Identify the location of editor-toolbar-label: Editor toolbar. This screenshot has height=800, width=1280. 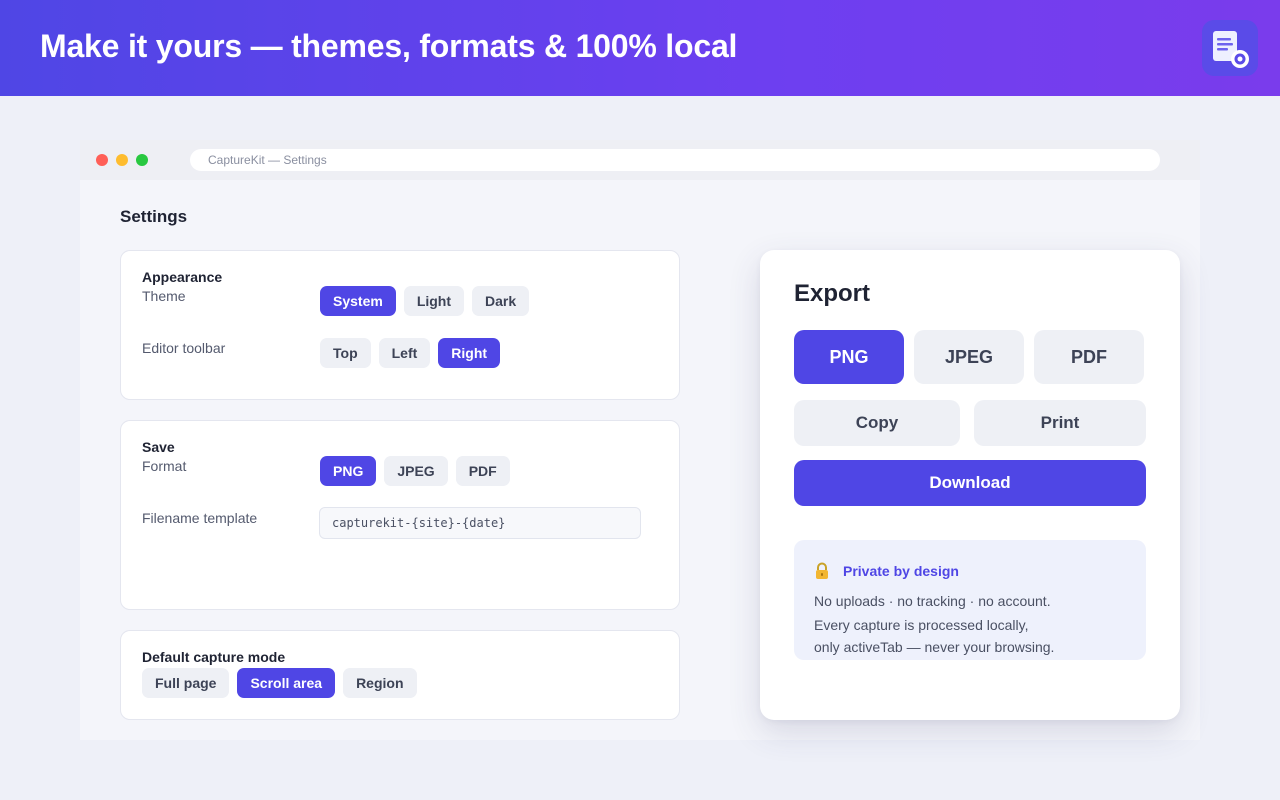
(184, 348).